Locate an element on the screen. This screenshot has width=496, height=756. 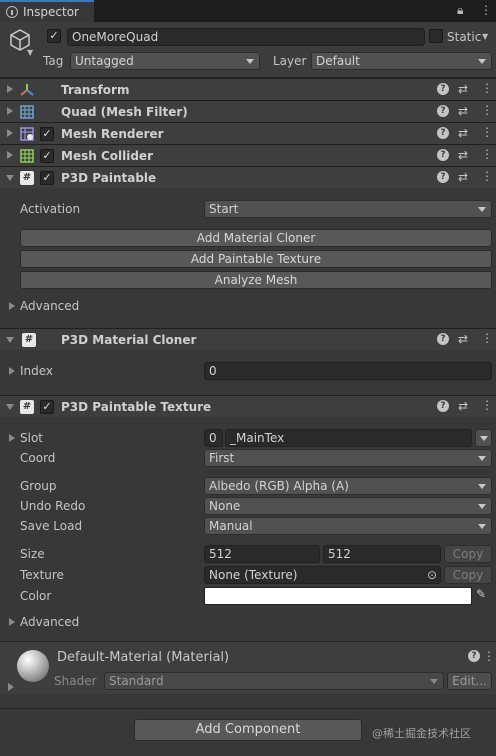
add-component-button: Add Component is located at coordinates (248, 730).